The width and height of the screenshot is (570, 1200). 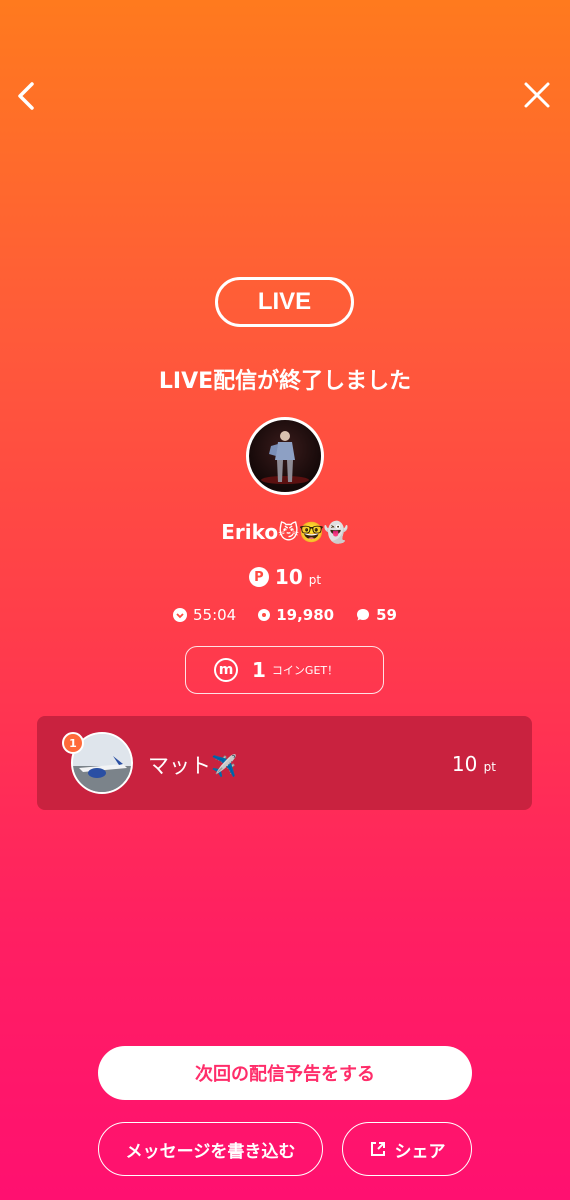 What do you see at coordinates (193, 766) in the screenshot?
I see `ranking-name: マット✈️` at bounding box center [193, 766].